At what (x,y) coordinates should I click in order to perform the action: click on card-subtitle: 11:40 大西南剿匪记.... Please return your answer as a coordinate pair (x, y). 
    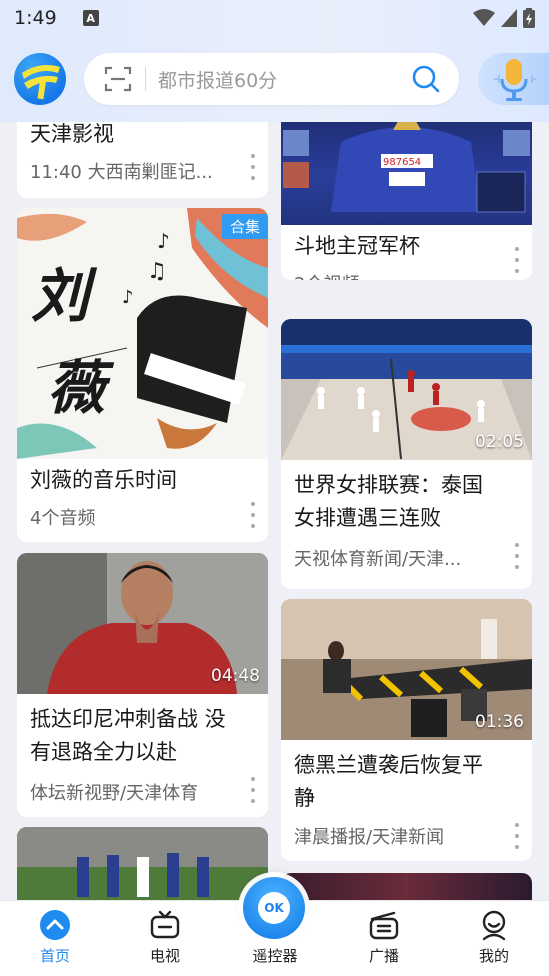
    Looking at the image, I should click on (121, 172).